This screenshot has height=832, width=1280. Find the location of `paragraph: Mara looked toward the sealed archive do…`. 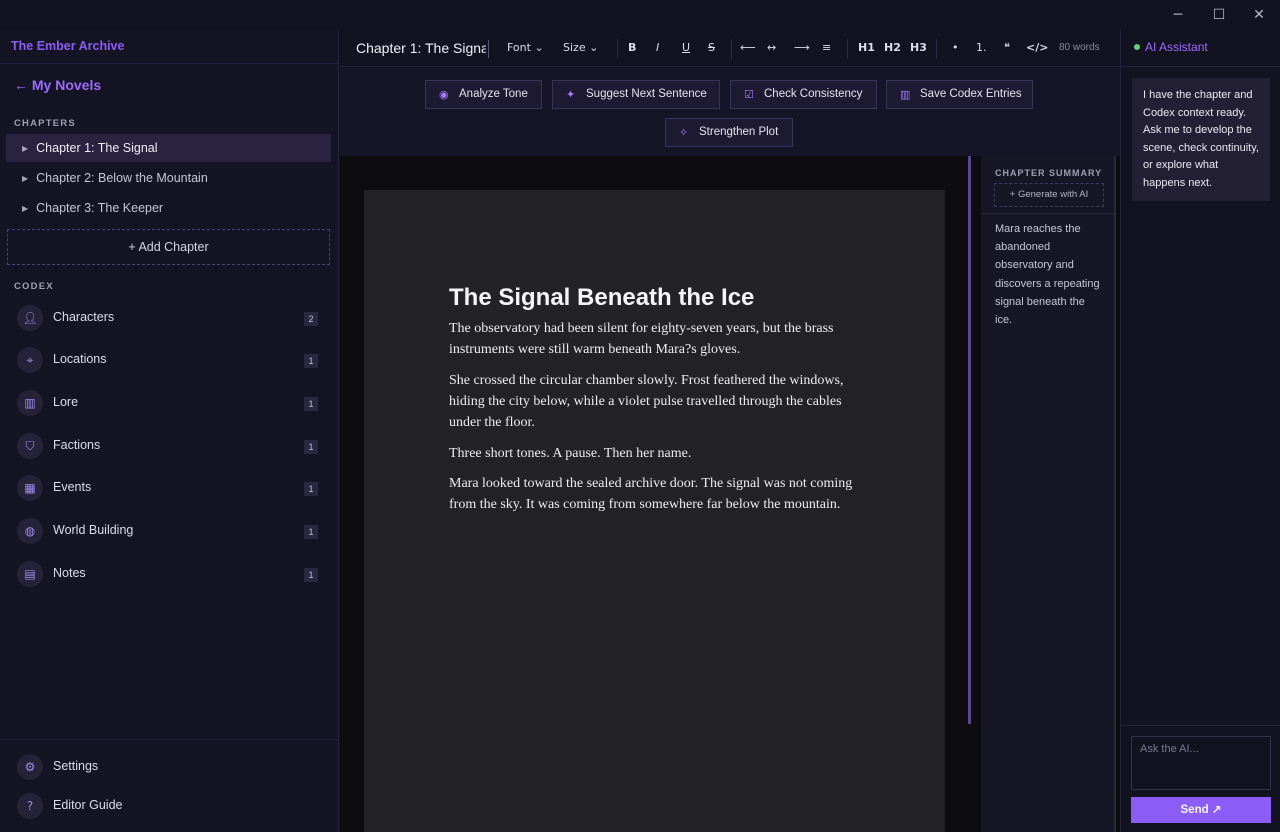

paragraph: Mara looked toward the sealed archive do… is located at coordinates (656, 494).